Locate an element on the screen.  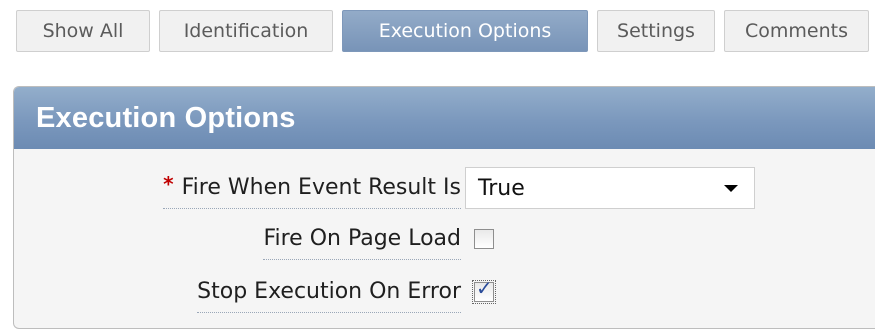
stop-execution-label-text: Stop Execution On Error is located at coordinates (329, 291).